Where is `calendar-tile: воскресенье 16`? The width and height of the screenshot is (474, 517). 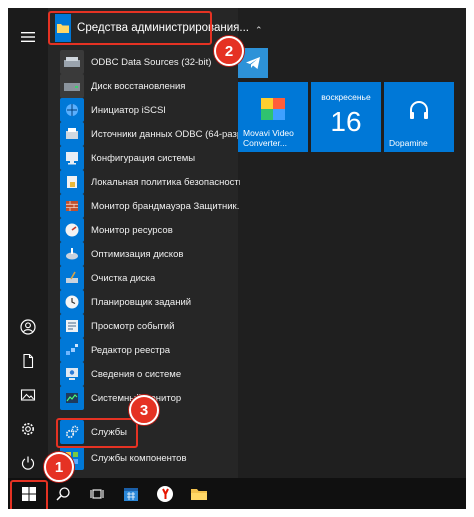
calendar-tile: воскресенье 16 is located at coordinates (346, 117).